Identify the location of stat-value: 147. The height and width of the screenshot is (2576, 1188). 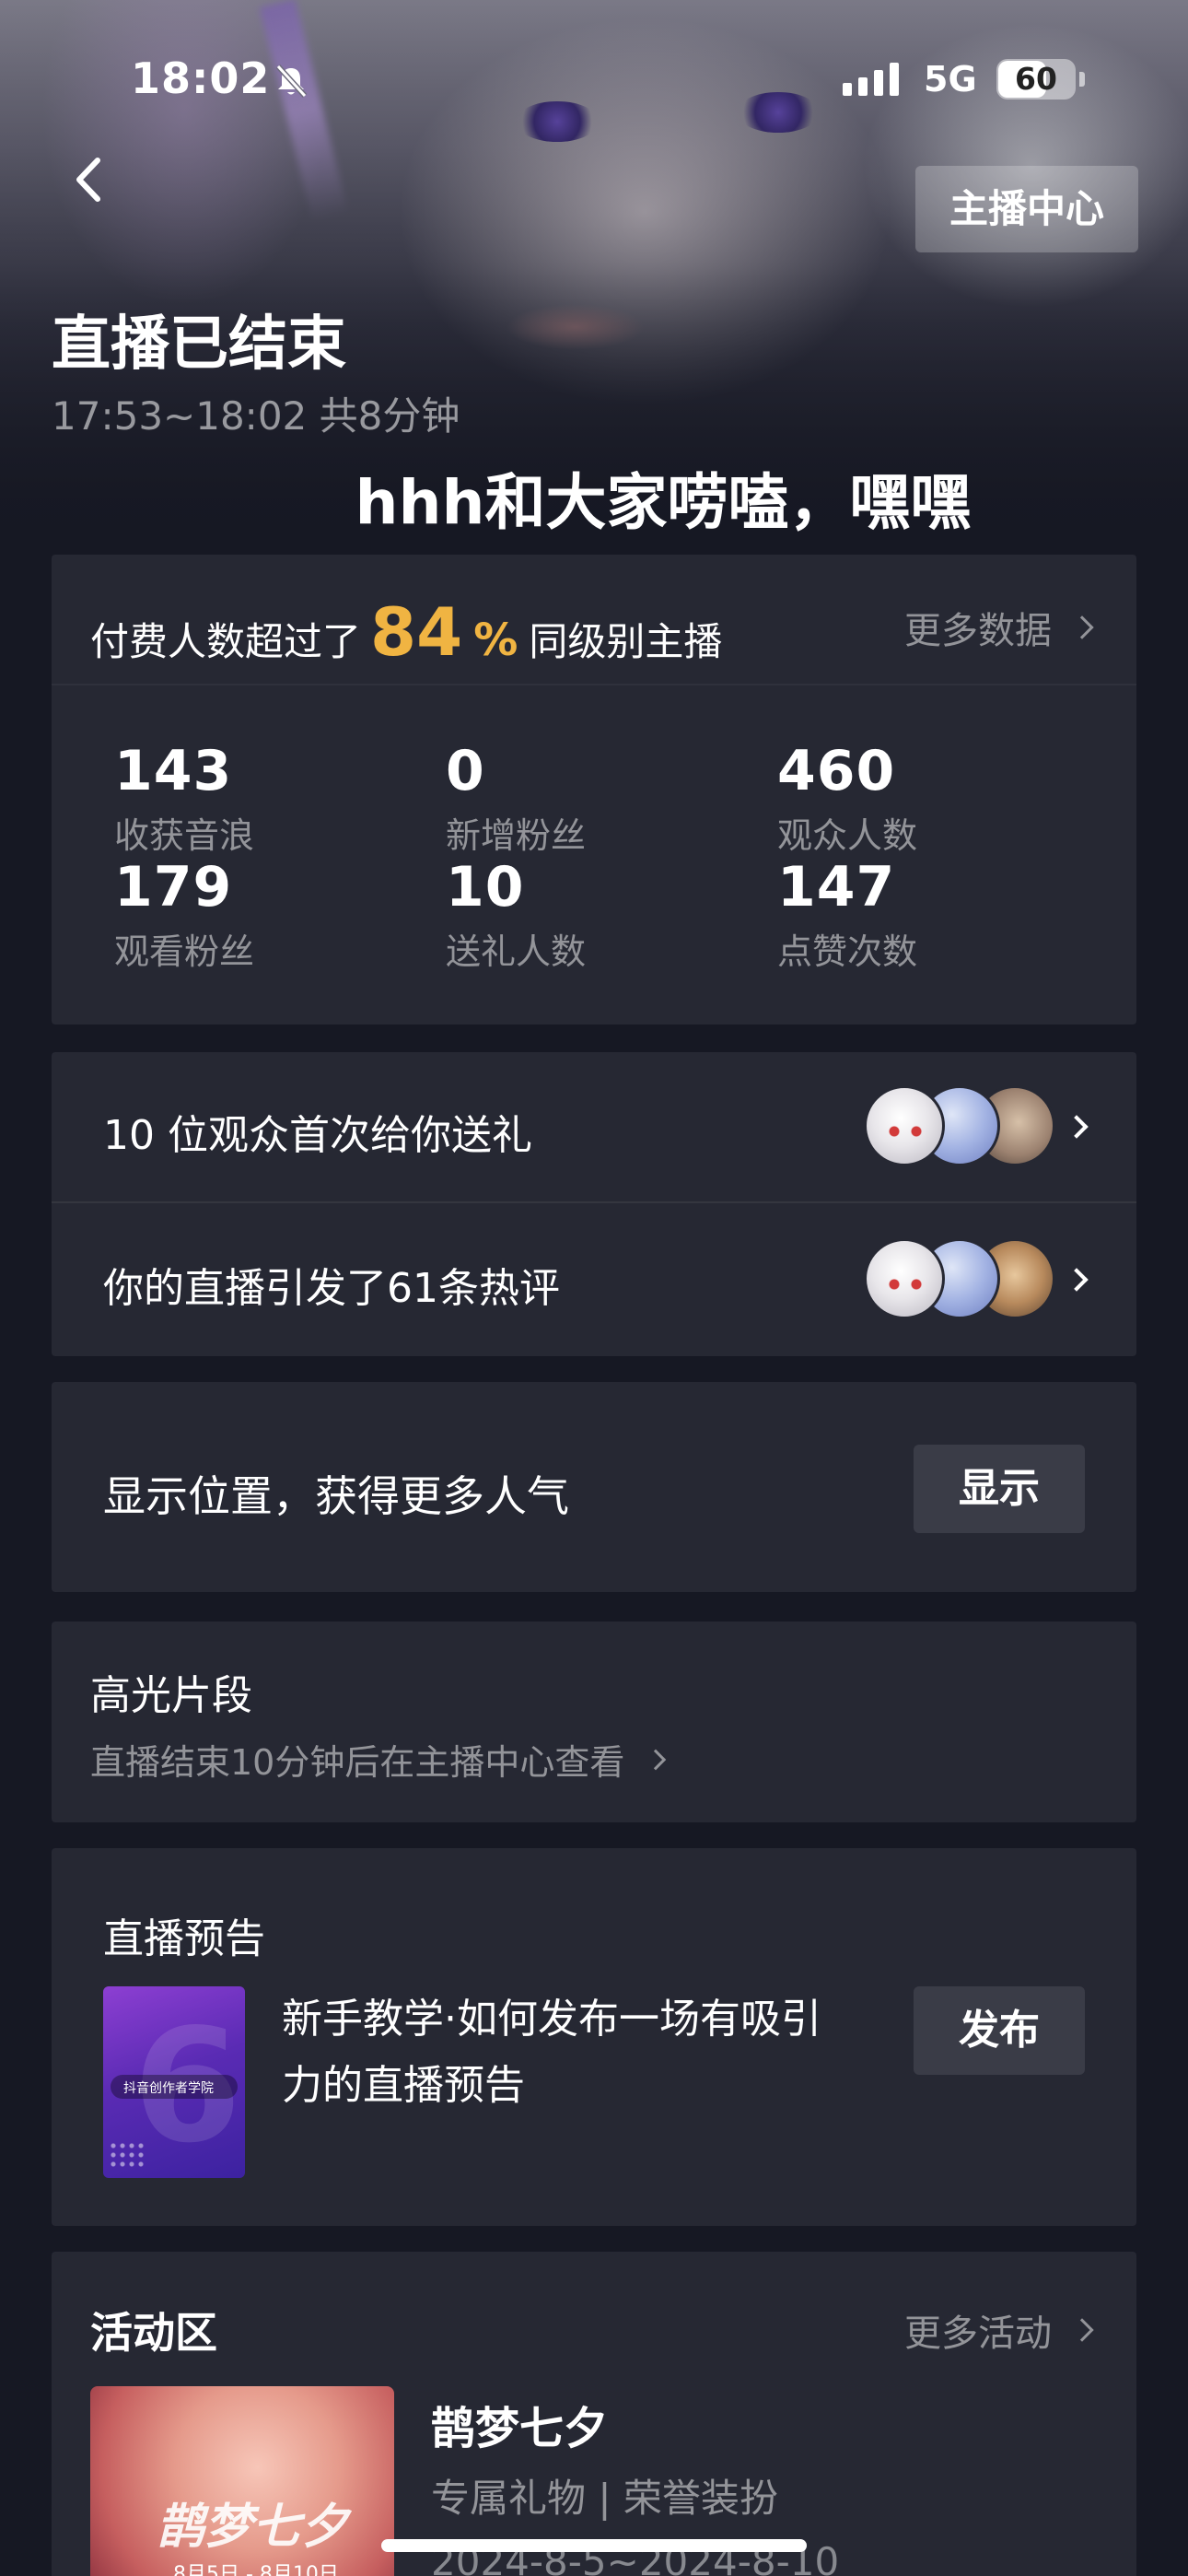
(836, 887).